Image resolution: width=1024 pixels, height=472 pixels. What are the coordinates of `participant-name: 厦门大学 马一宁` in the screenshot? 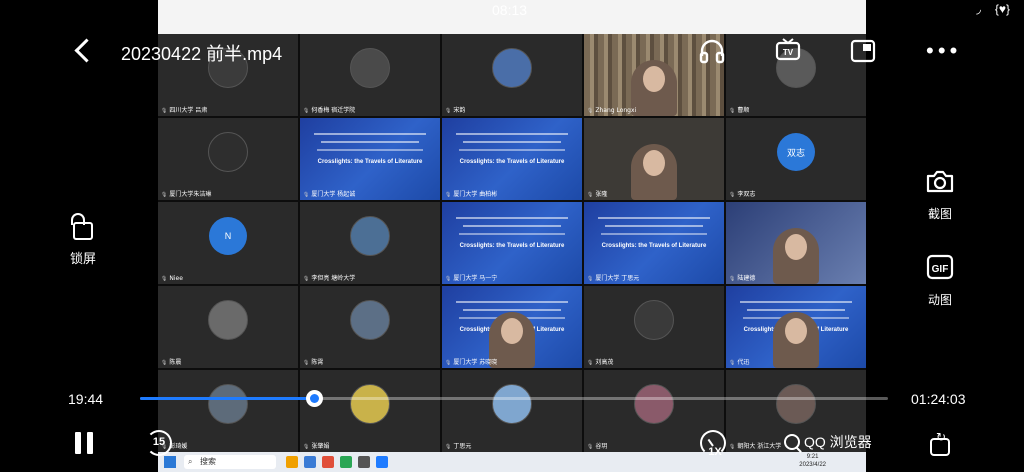 It's located at (471, 277).